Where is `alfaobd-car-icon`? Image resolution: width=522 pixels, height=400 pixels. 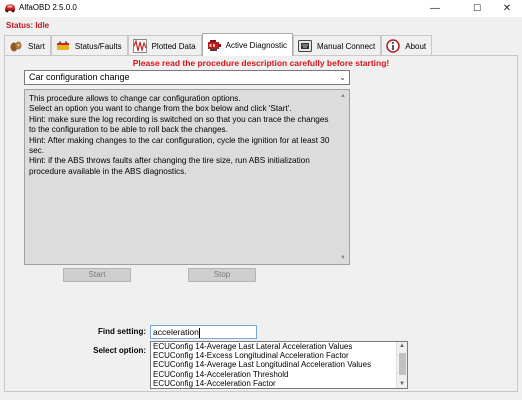 alfaobd-car-icon is located at coordinates (10, 8).